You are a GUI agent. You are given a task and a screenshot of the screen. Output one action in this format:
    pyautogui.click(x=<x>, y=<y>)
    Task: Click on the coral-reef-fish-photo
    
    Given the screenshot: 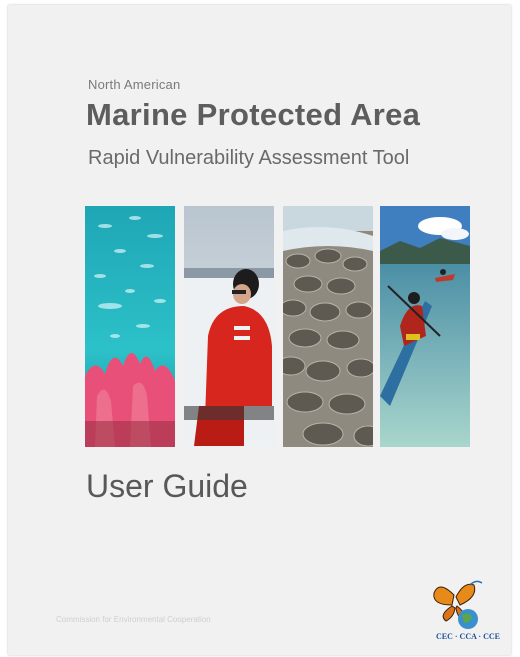 What is the action you would take?
    pyautogui.click(x=130, y=326)
    